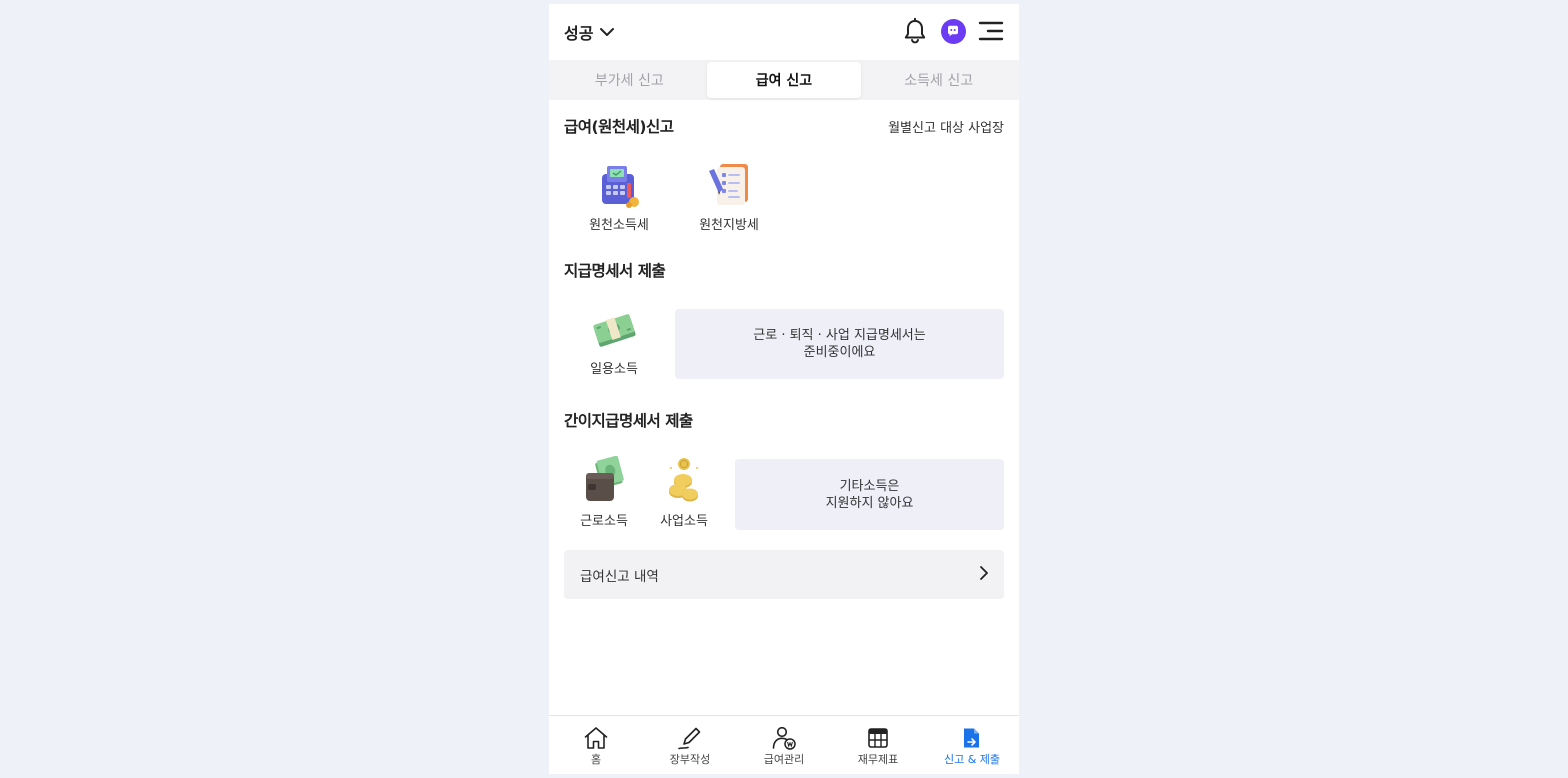 This screenshot has width=1568, height=778. Describe the element at coordinates (784, 32) in the screenshot. I see `app-header: 성공` at that location.